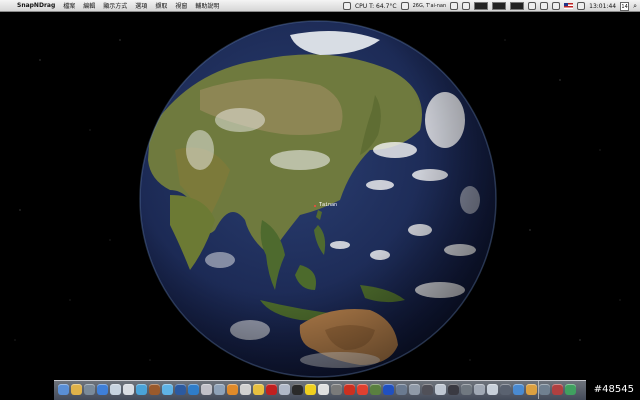 Image resolution: width=640 pixels, height=400 pixels. I want to click on dock-separator, so click(538, 390).